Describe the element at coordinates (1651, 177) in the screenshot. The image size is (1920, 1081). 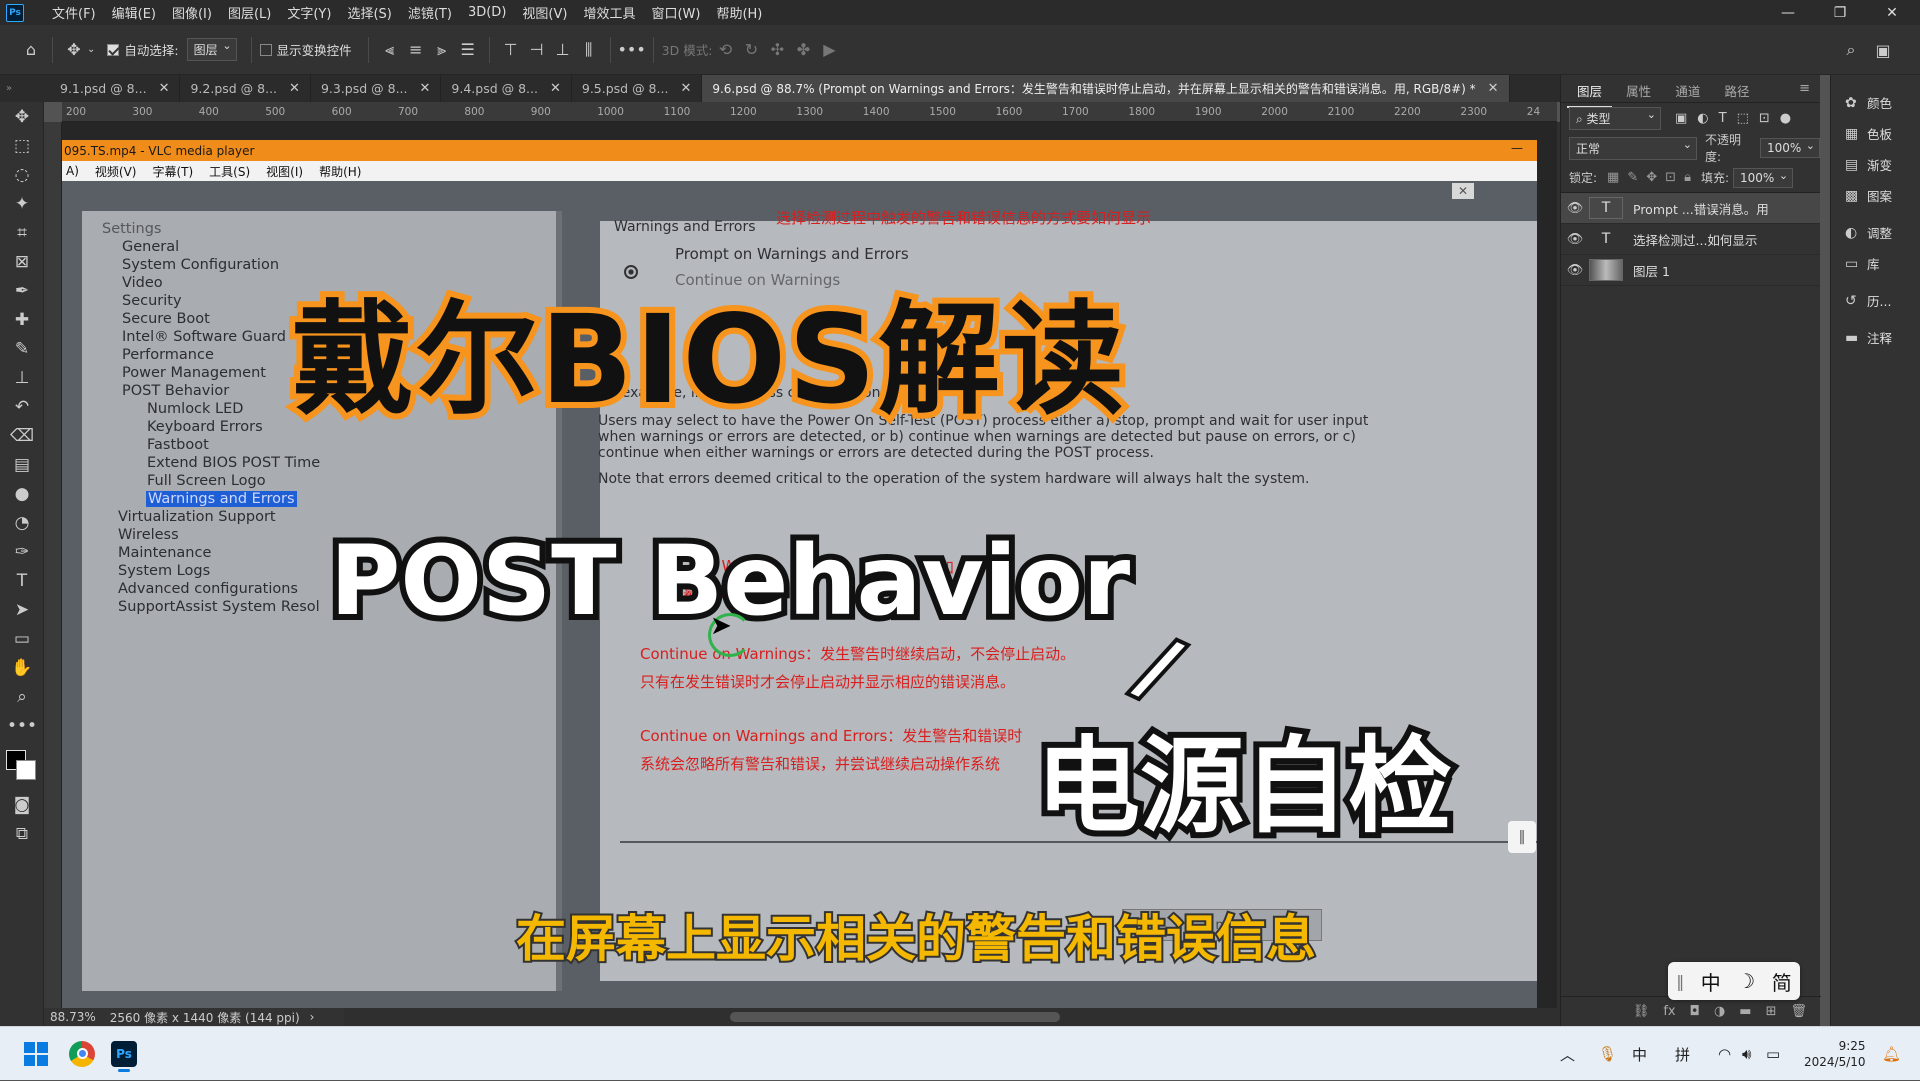
I see `lock-move-icon: ✥` at that location.